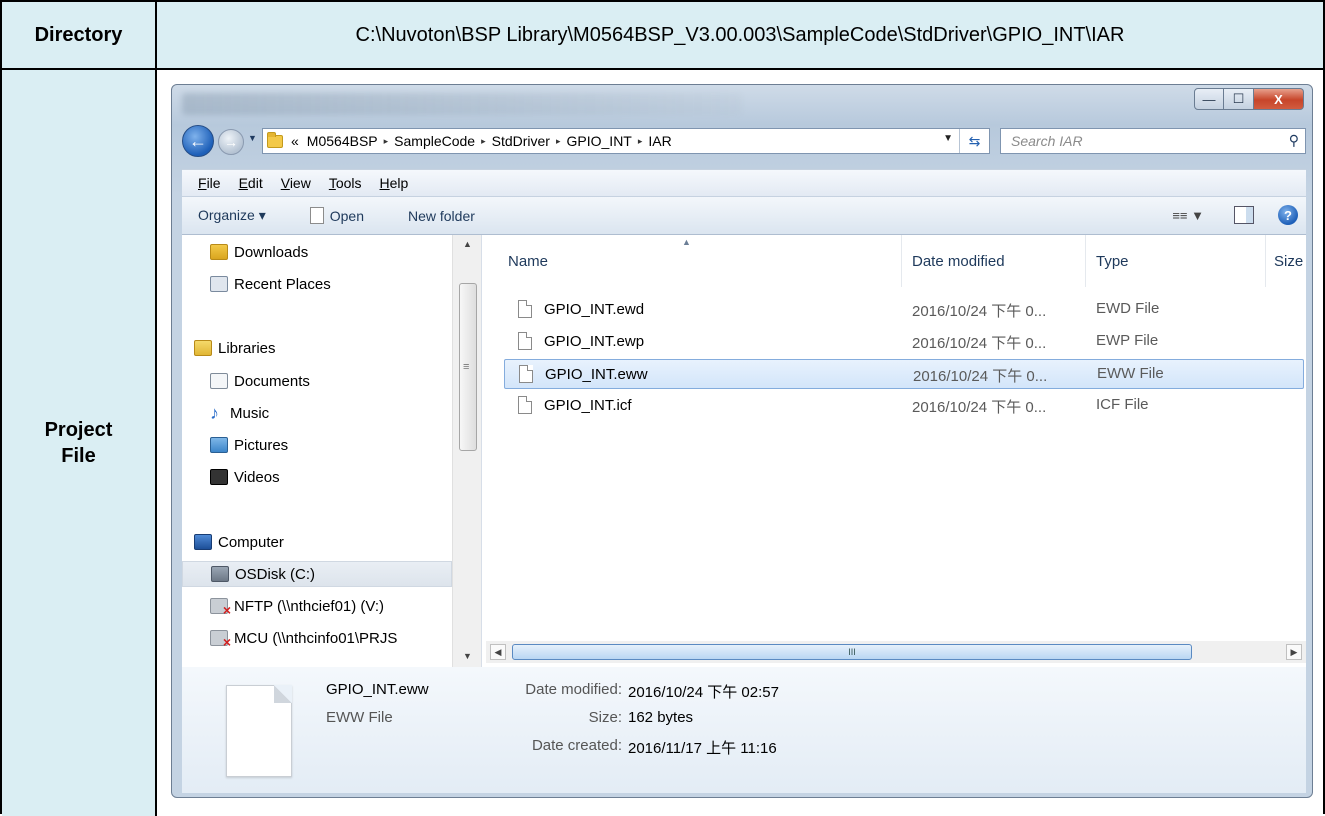 The height and width of the screenshot is (816, 1325). I want to click on details-date-created-value: 2016/11/17 上午 11:16, so click(702, 748).